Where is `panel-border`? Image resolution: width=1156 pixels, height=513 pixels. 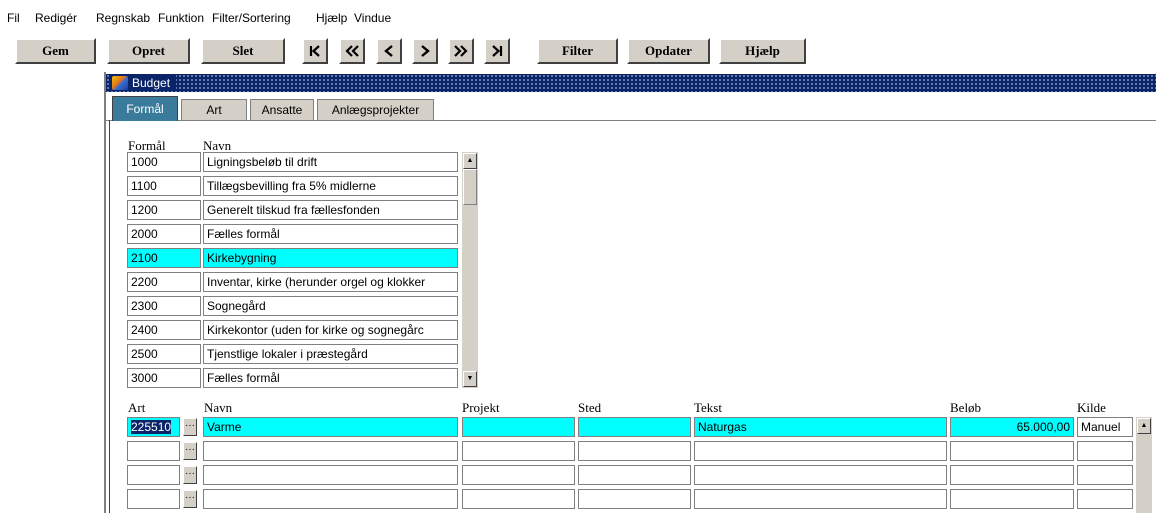 panel-border is located at coordinates (109, 316).